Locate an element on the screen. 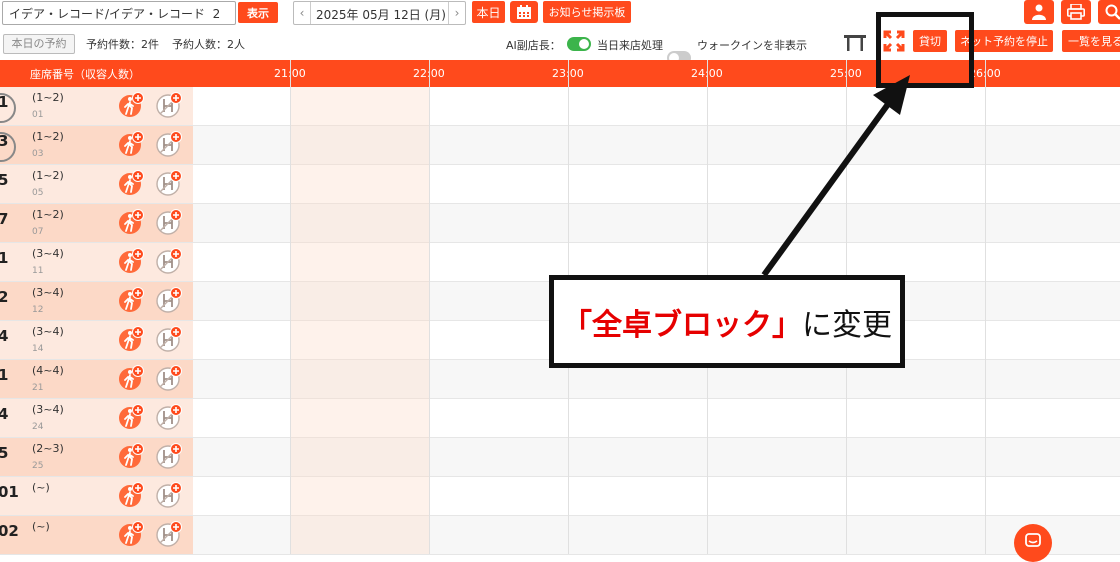  seat-cell: 1 (4~4) 21 is located at coordinates (96, 379).